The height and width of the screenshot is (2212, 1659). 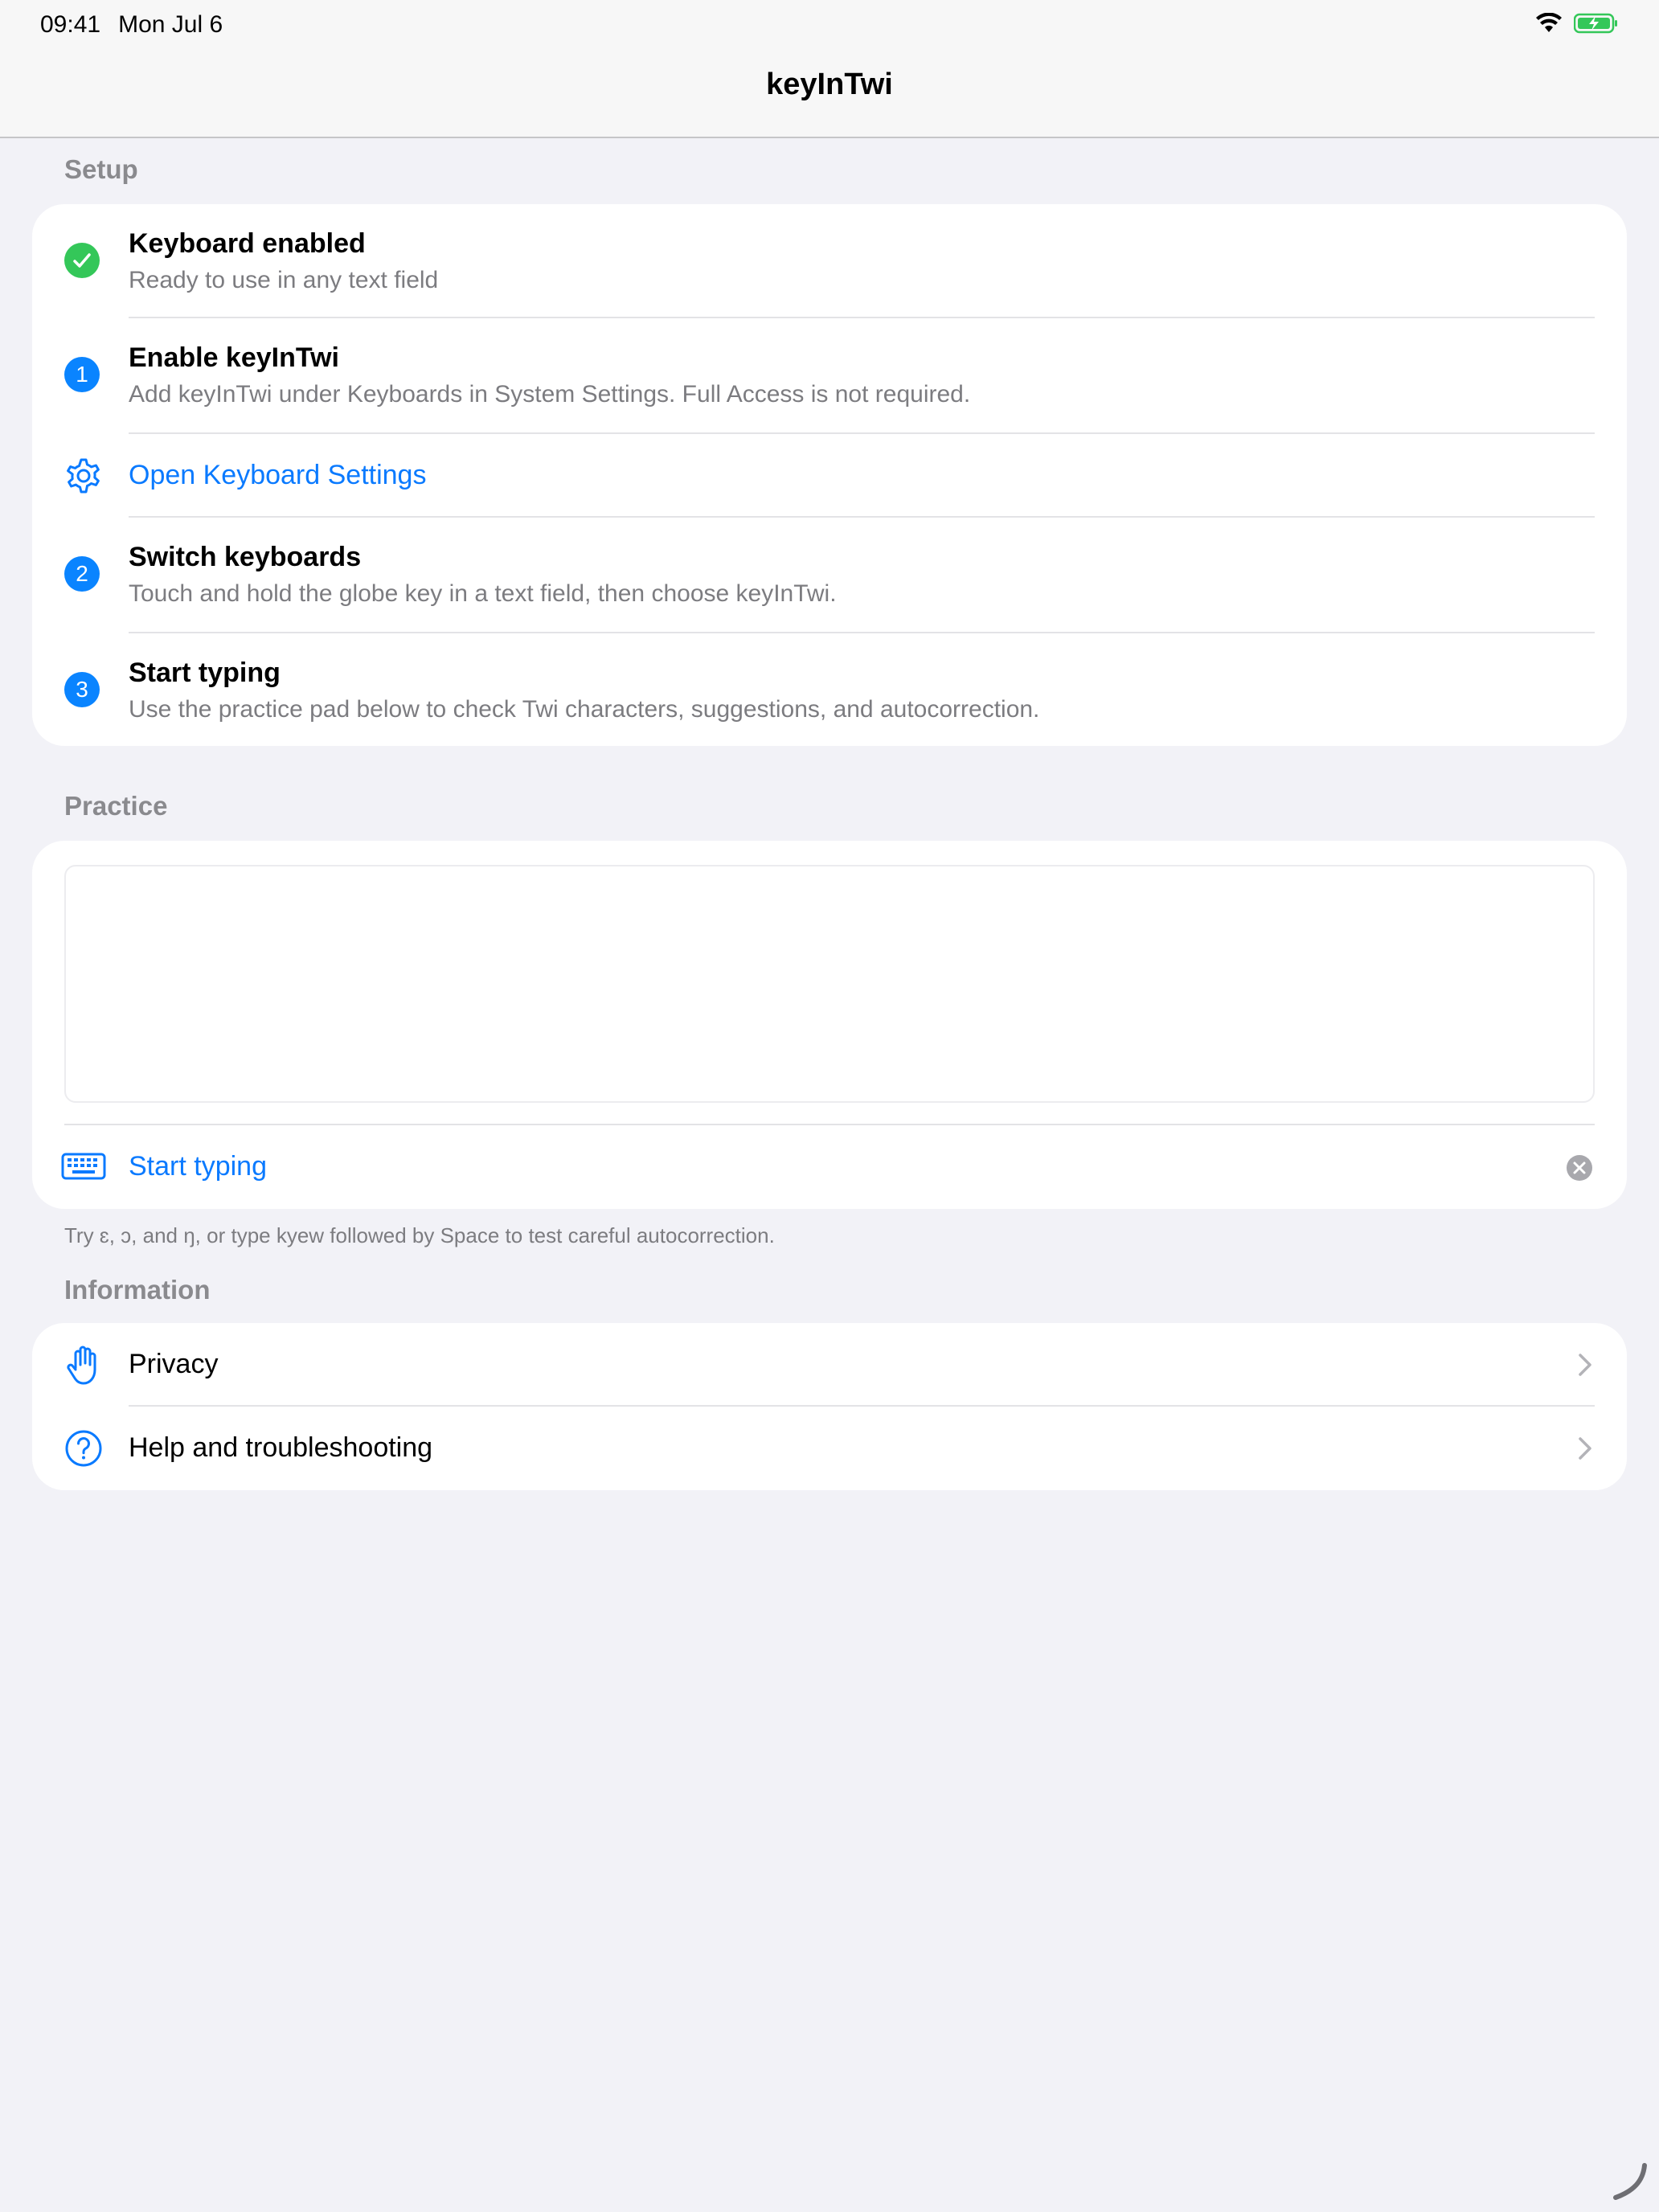 What do you see at coordinates (245, 557) in the screenshot?
I see `setup-row-title: Switch keyboards` at bounding box center [245, 557].